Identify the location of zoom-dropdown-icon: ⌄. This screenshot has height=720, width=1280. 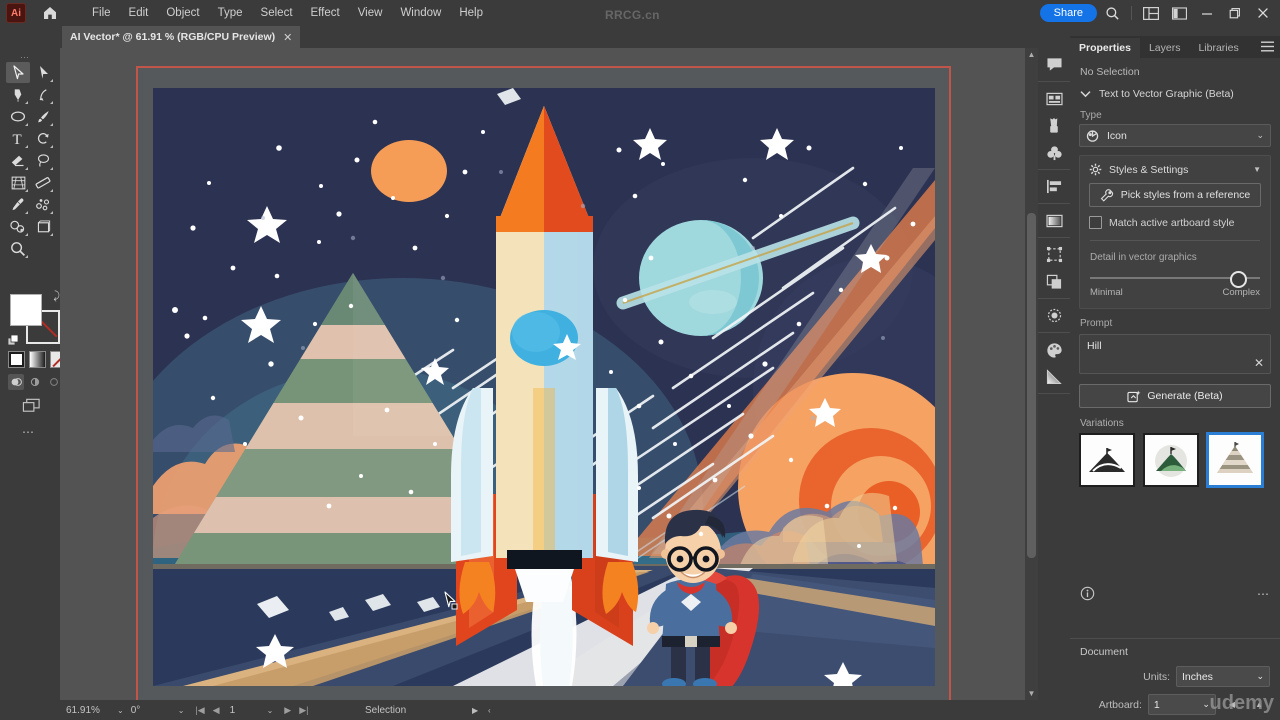
(120, 710).